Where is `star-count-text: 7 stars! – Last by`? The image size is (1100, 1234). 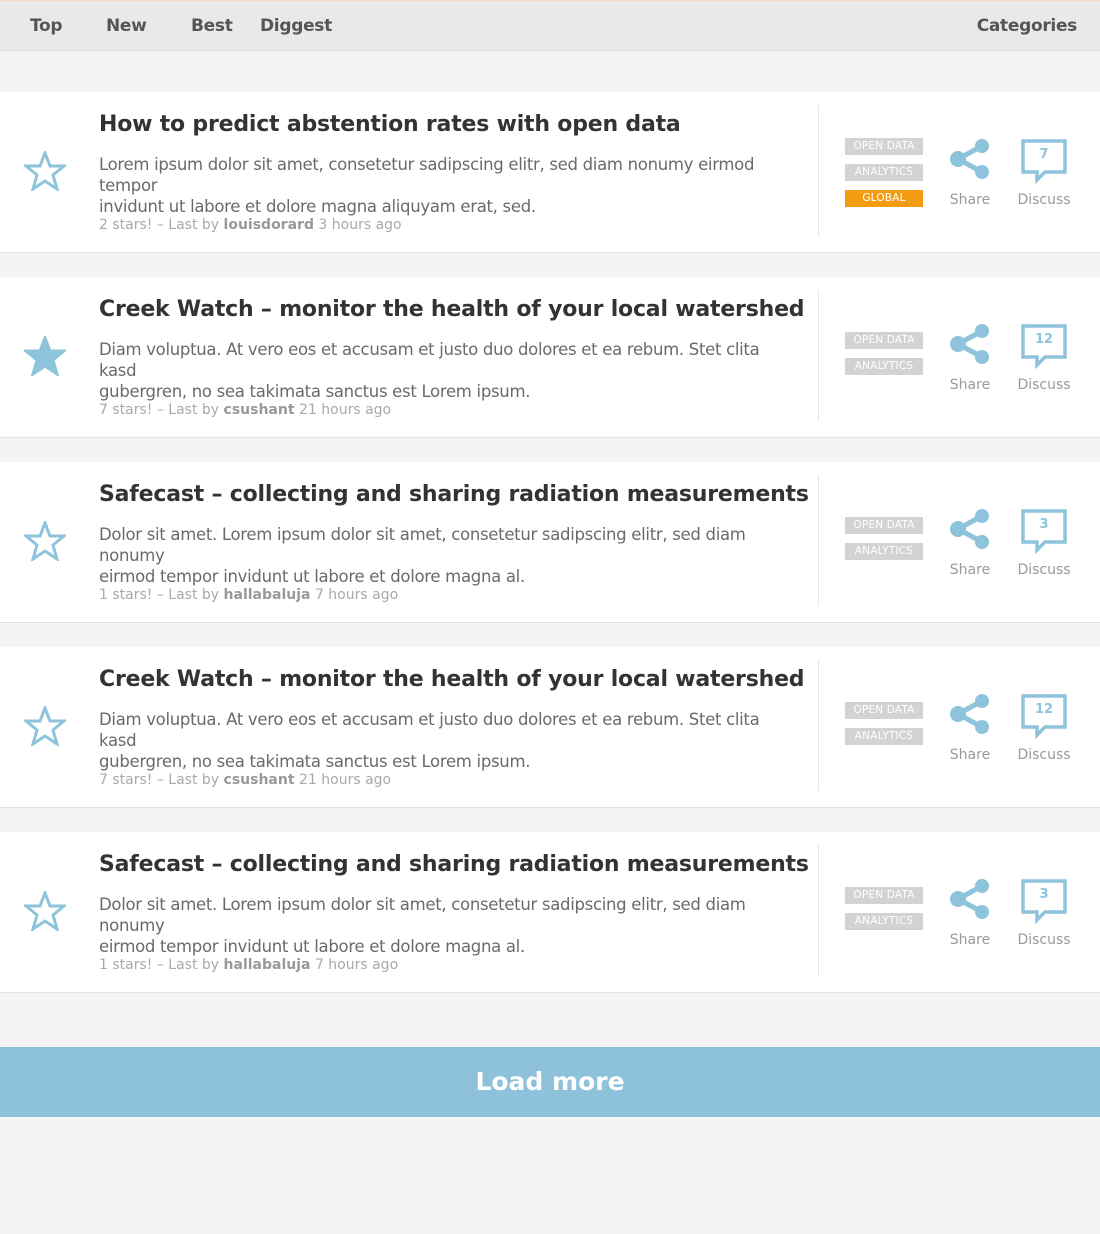
star-count-text: 7 stars! – Last by is located at coordinates (159, 410).